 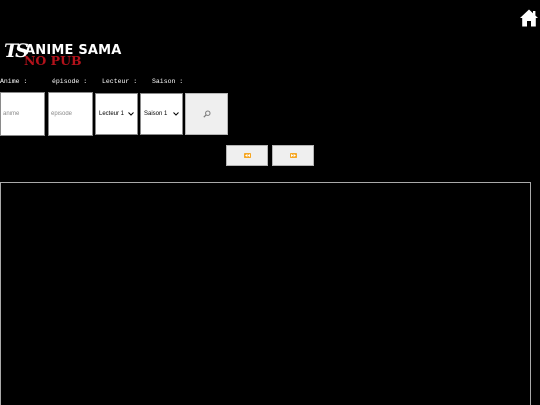 I want to click on logo-subtitle: NO PUB, so click(x=53, y=60).